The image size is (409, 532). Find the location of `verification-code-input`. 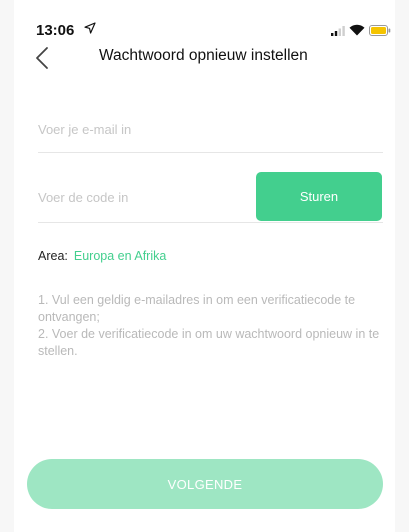

verification-code-input is located at coordinates (138, 197).